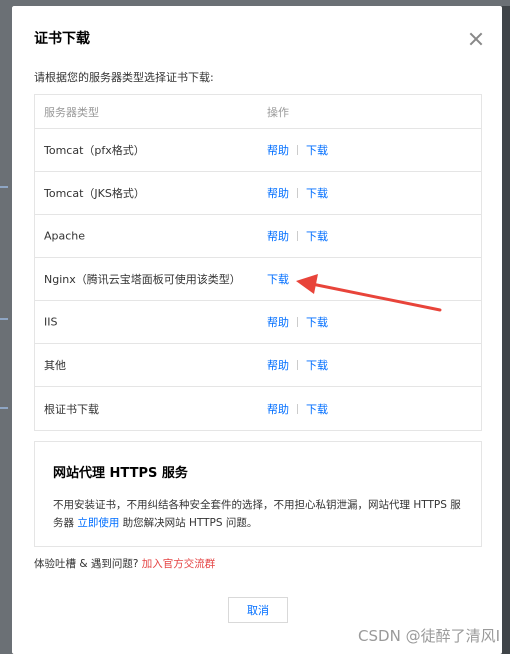  What do you see at coordinates (258, 322) in the screenshot?
I see `table-row: IIS 帮助 下载` at bounding box center [258, 322].